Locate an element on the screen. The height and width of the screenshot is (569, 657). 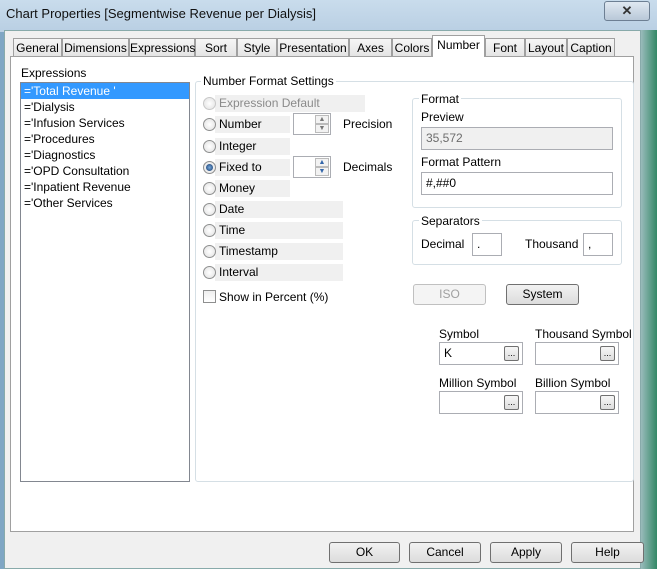
list-item: ='OPD Consultation is located at coordinates (105, 171).